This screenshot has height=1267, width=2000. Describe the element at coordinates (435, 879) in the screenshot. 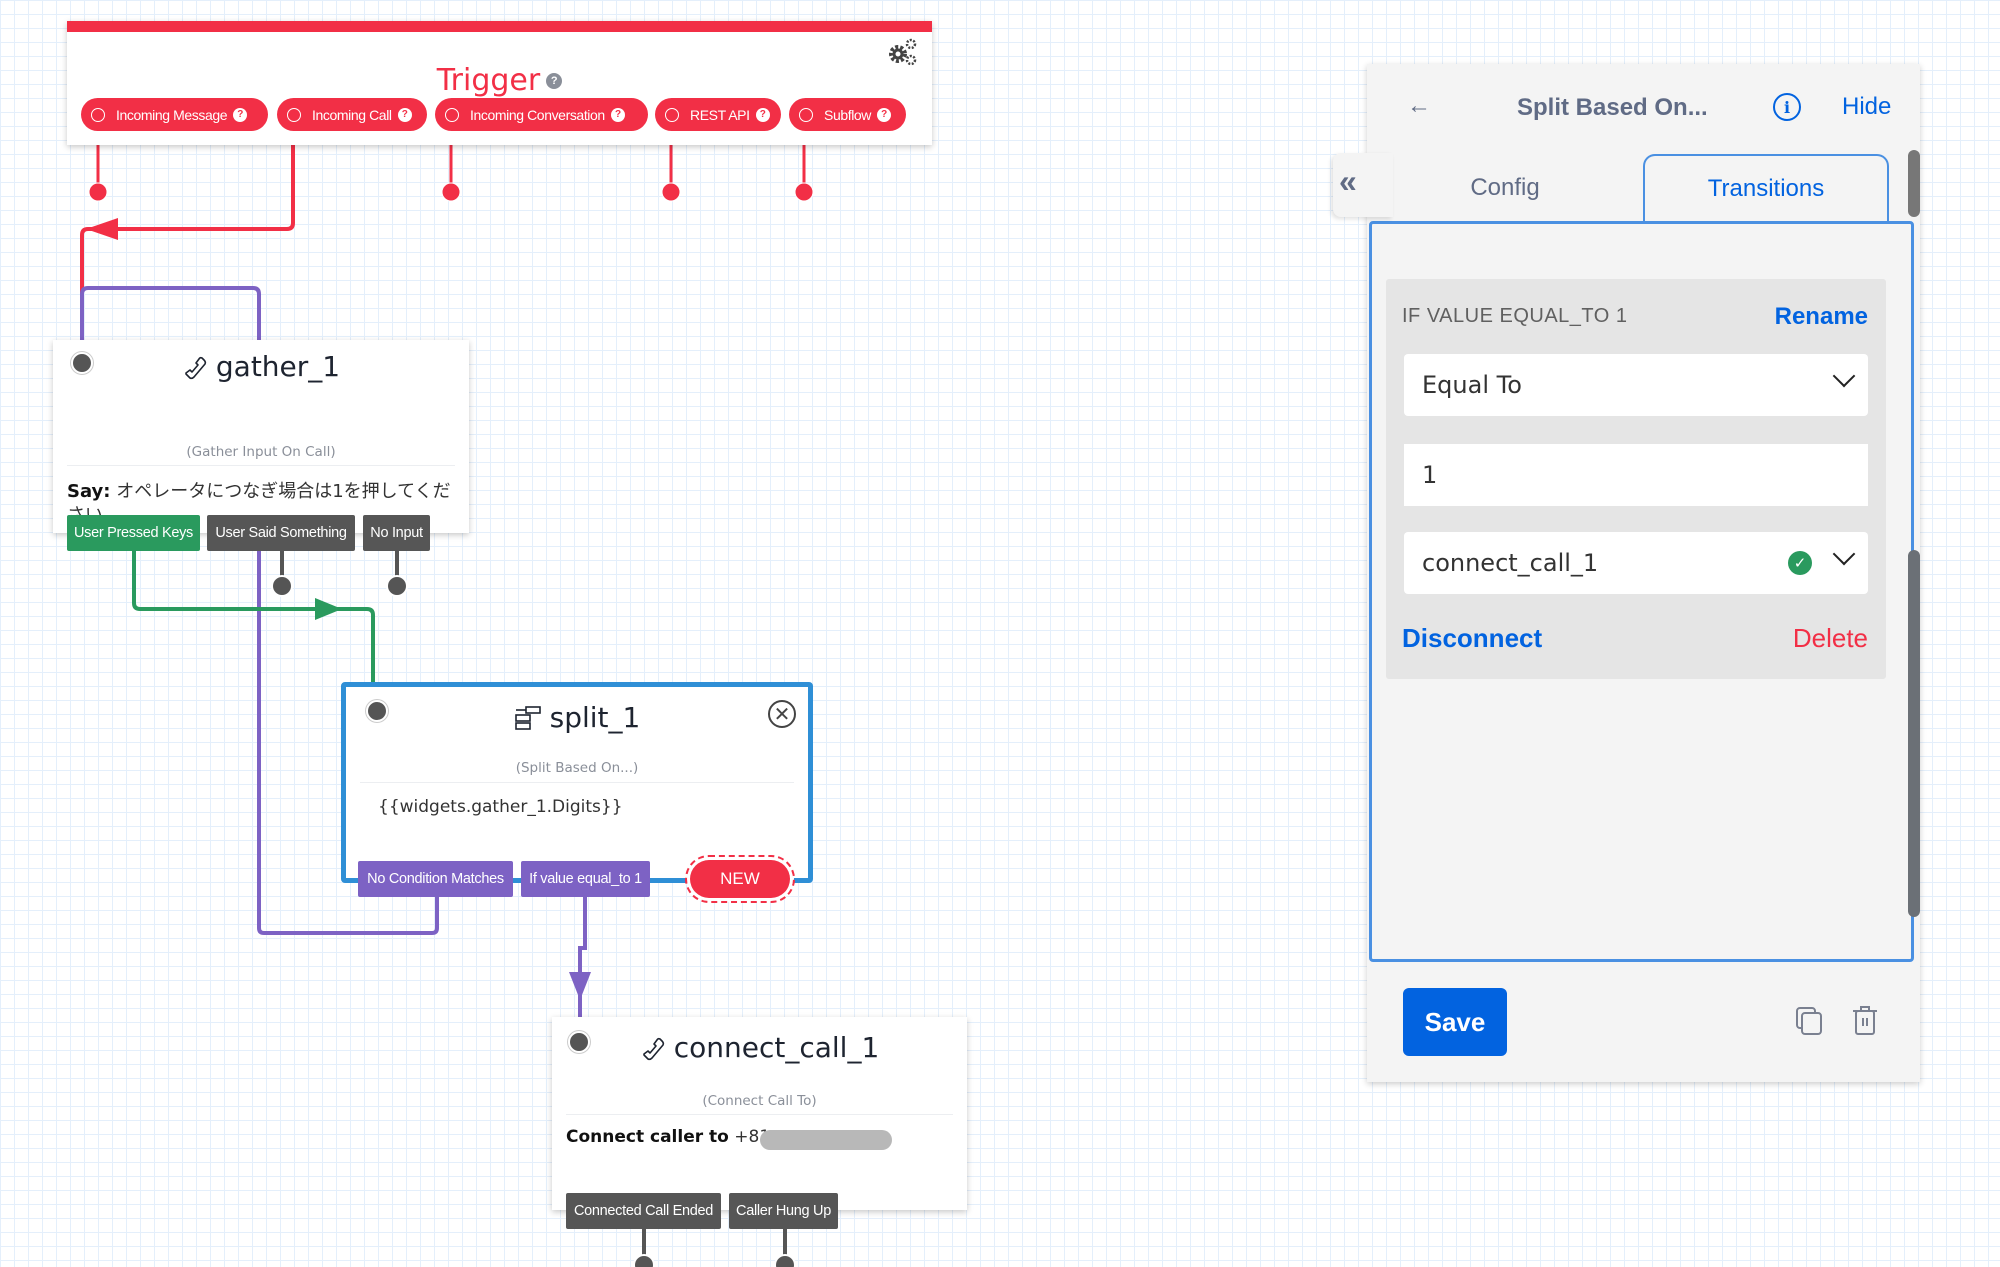

I see `transition-no-condition-matches: No Condition Matches` at that location.